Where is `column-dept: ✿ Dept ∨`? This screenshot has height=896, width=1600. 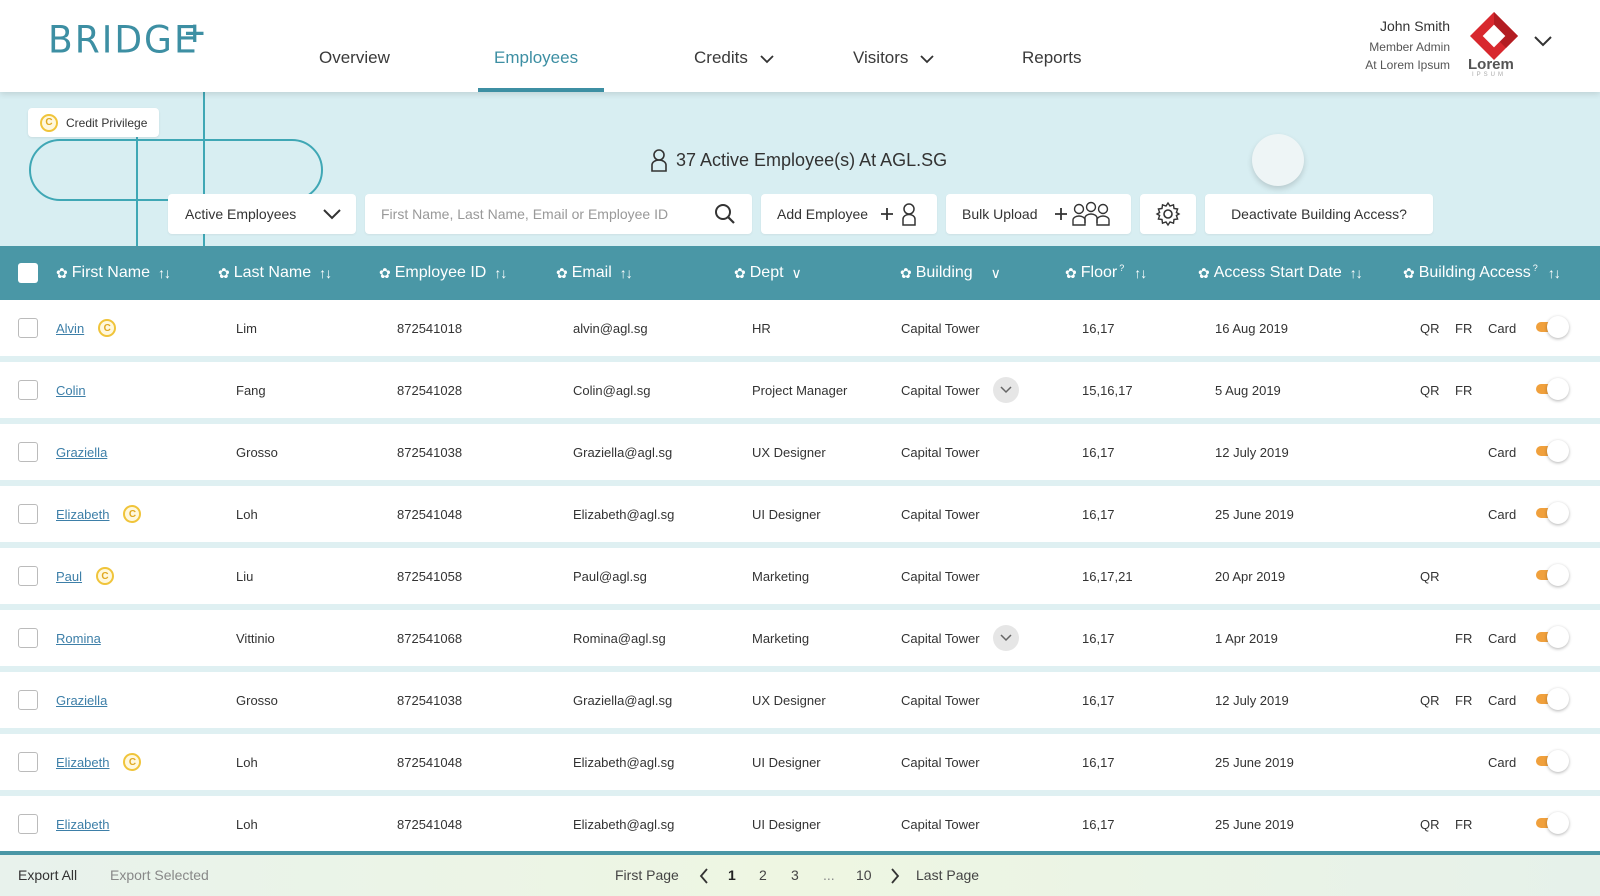 column-dept: ✿ Dept ∨ is located at coordinates (768, 273).